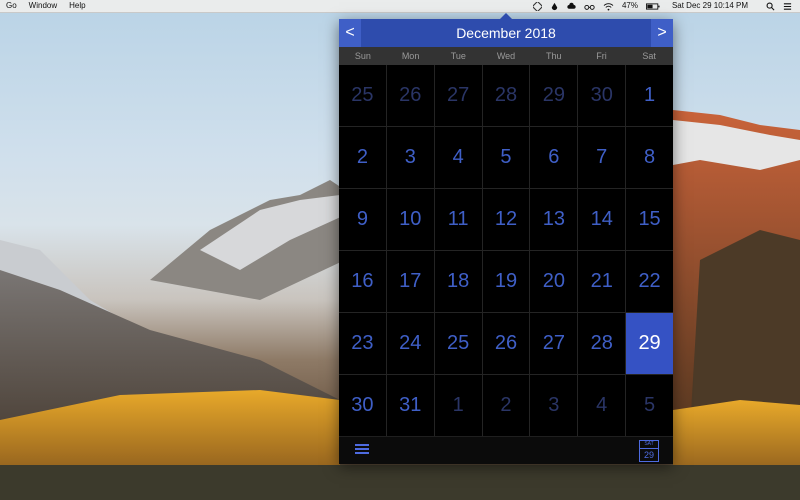 Image resolution: width=800 pixels, height=500 pixels. Describe the element at coordinates (506, 157) in the screenshot. I see `day-cell: 5` at that location.